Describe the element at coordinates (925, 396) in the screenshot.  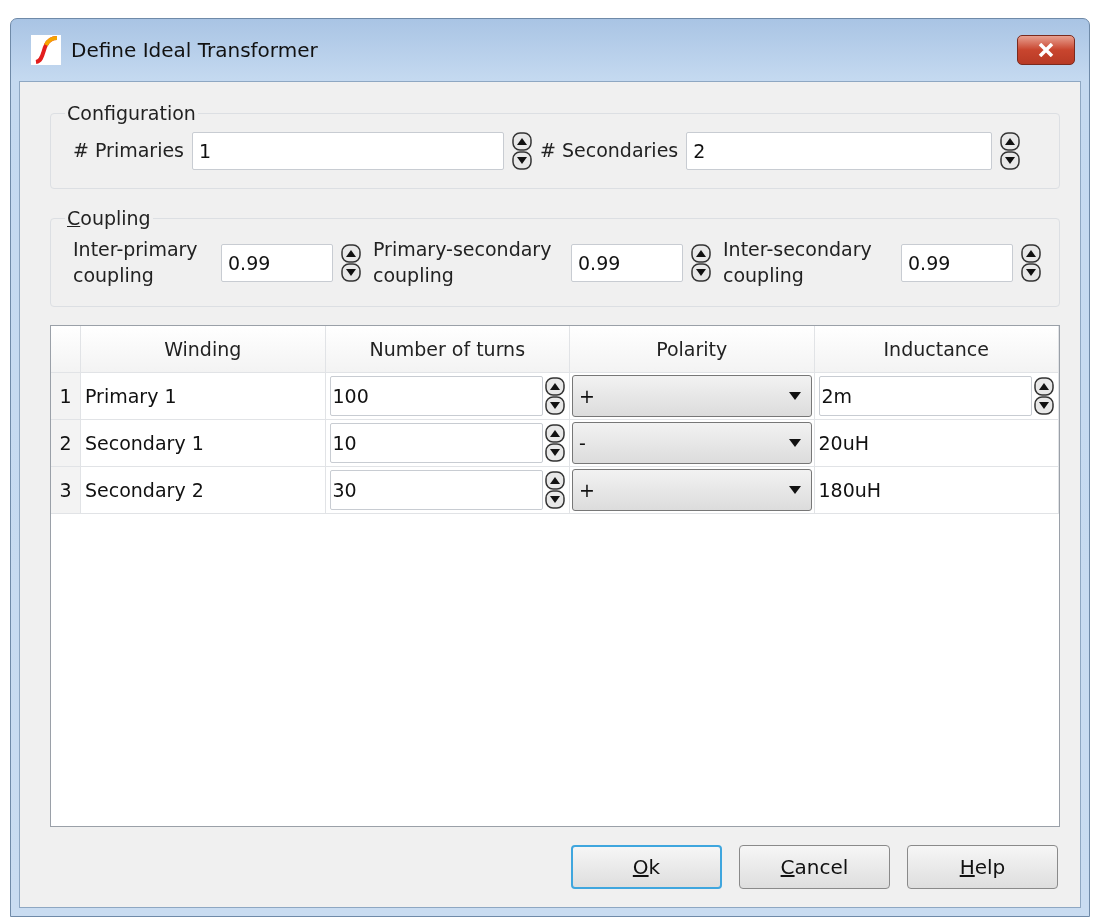
I see `inductance-field: 2m` at that location.